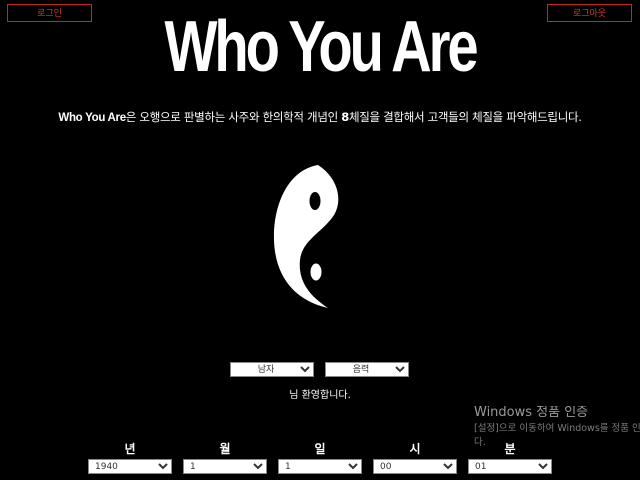 This screenshot has height=480, width=640. What do you see at coordinates (315, 201) in the screenshot?
I see `yin-yang-dark-dot` at bounding box center [315, 201].